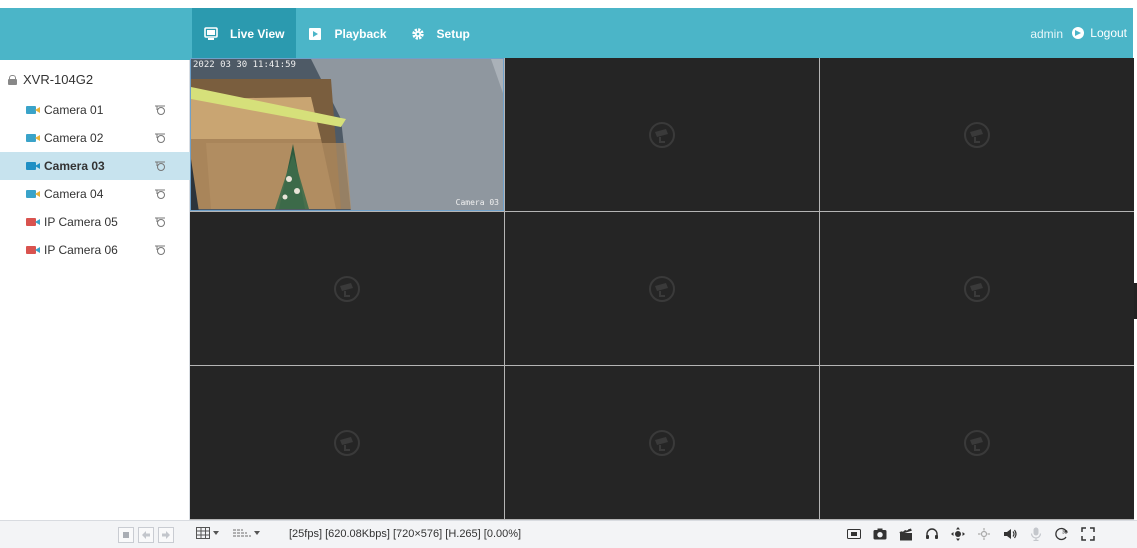  What do you see at coordinates (1065, 532) in the screenshot?
I see `svg-text: 3D` at bounding box center [1065, 532].